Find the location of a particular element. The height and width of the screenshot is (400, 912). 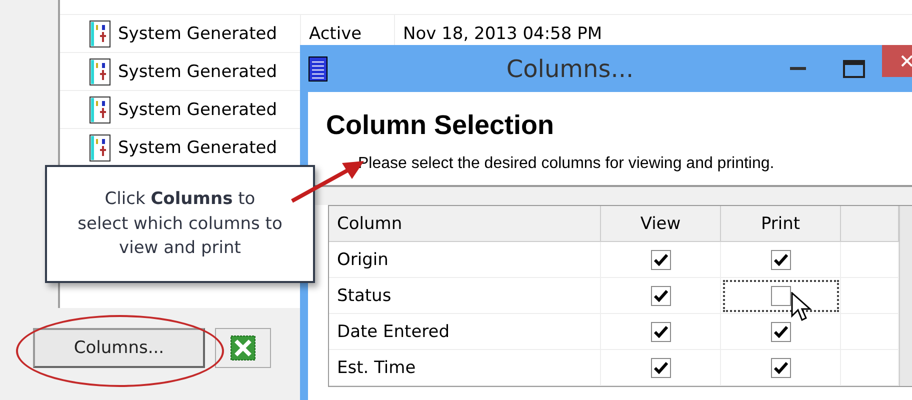

excel-export-button is located at coordinates (243, 348).